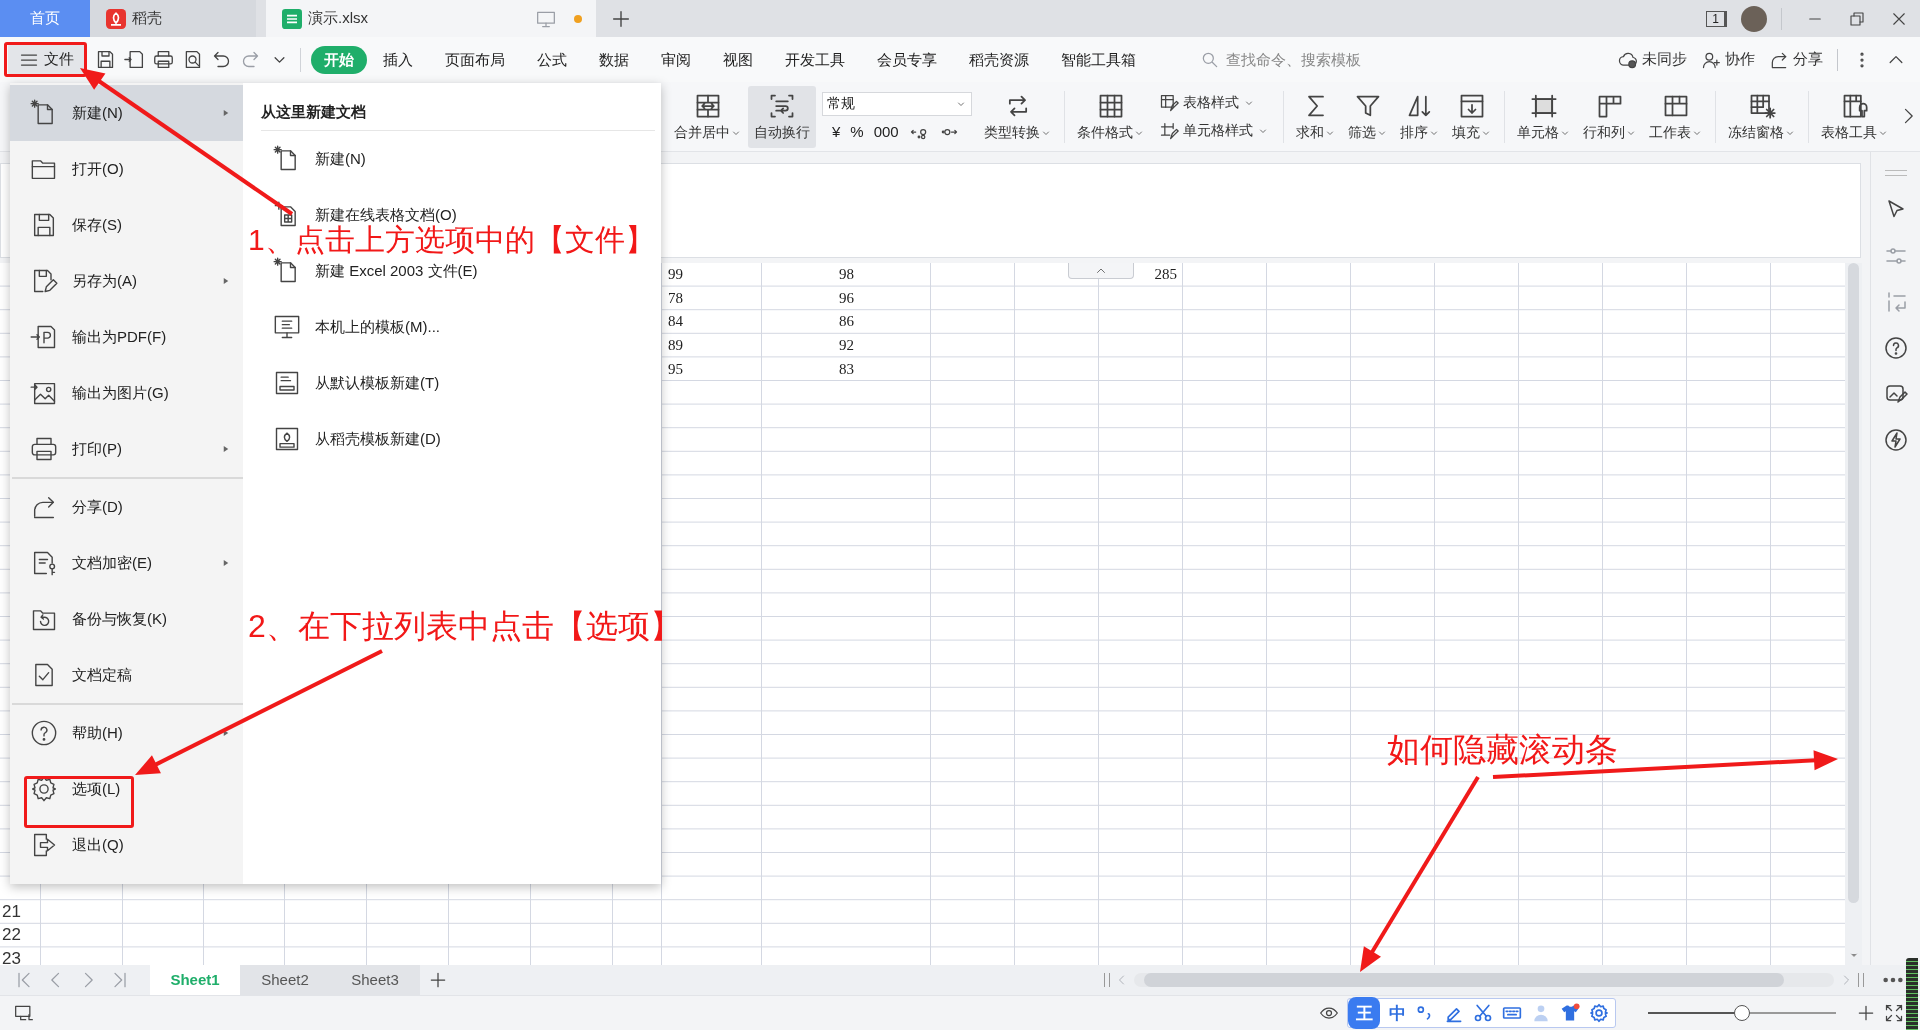 Image resolution: width=1920 pixels, height=1030 pixels. What do you see at coordinates (857, 131) in the screenshot?
I see `format-button: %` at bounding box center [857, 131].